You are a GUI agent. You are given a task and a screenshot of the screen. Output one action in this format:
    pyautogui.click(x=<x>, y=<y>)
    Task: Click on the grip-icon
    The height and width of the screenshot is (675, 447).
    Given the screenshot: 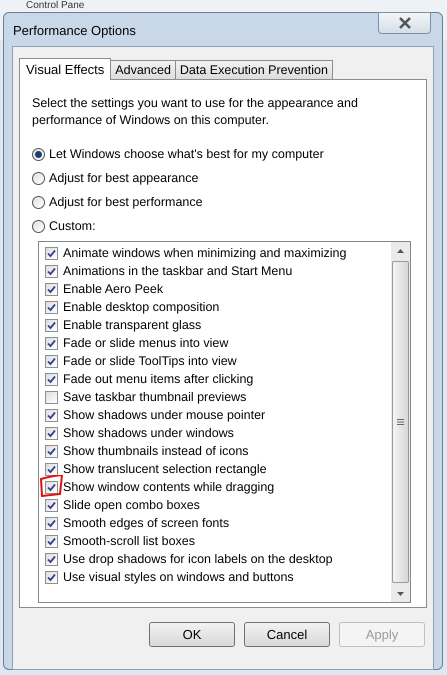 What is the action you would take?
    pyautogui.click(x=400, y=422)
    